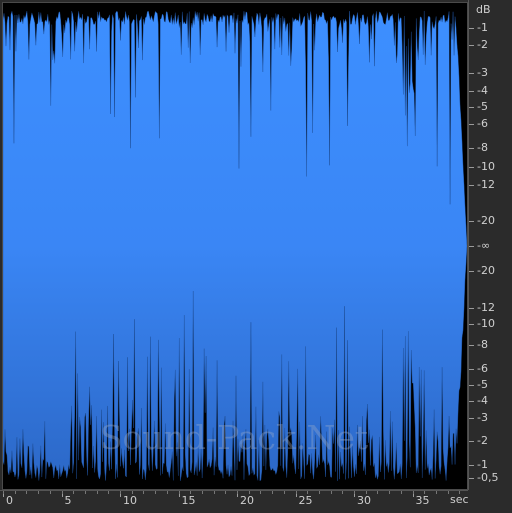  I want to click on time-tick-label: 30, so click(364, 500).